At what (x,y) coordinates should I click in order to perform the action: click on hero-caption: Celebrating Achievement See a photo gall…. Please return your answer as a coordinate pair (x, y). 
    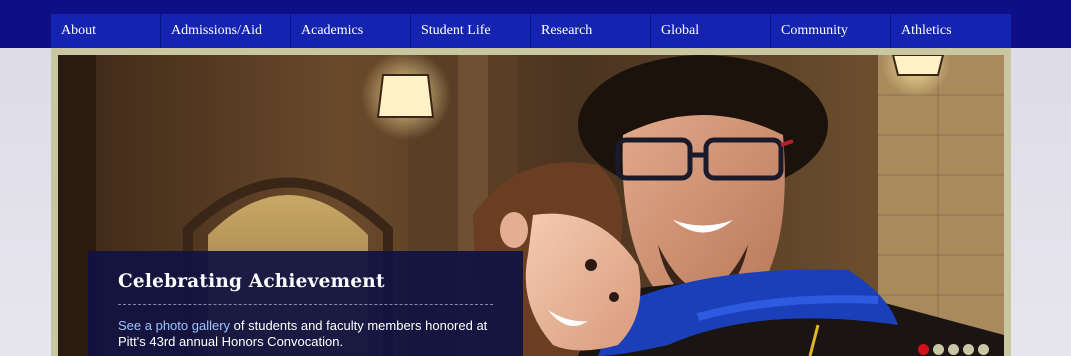
    Looking at the image, I should click on (305, 303).